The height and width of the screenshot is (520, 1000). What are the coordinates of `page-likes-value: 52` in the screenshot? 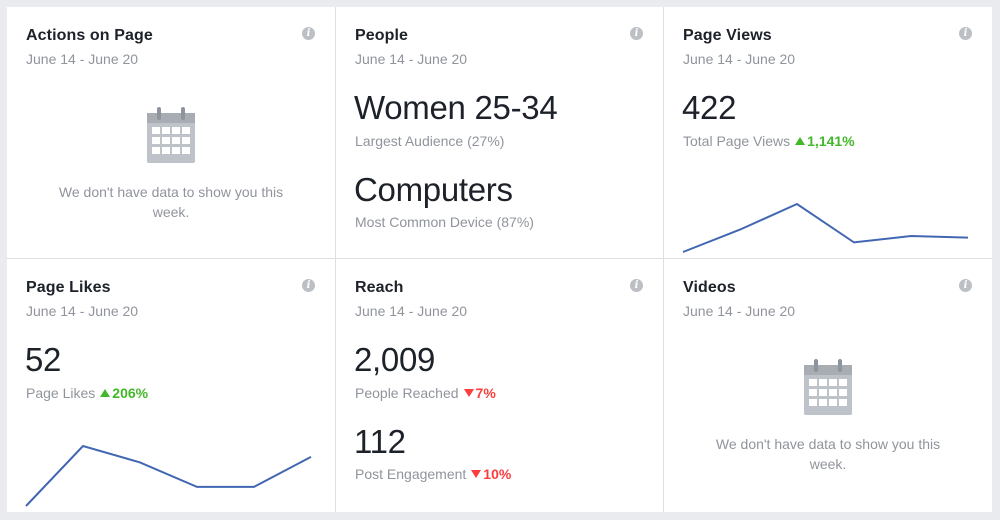 It's located at (43, 359).